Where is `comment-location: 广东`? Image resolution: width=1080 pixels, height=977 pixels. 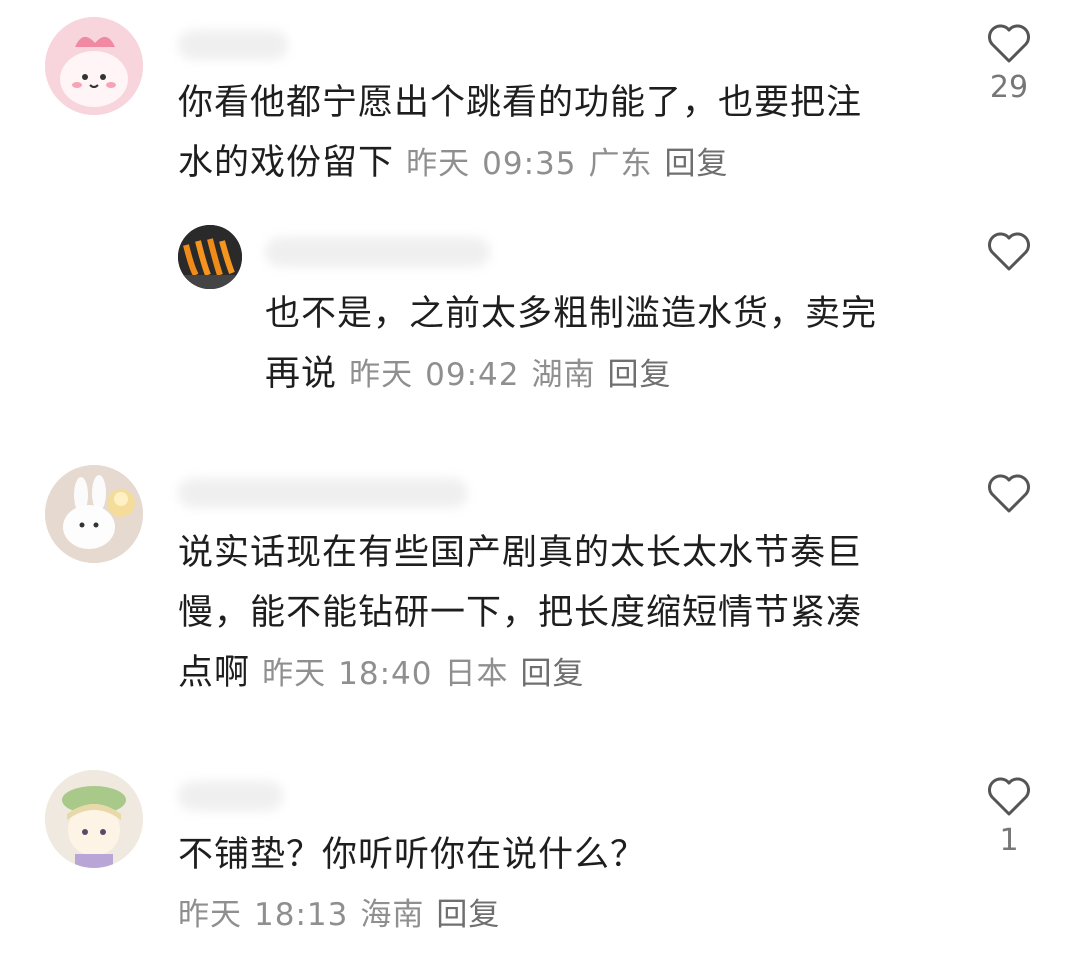
comment-location: 广东 is located at coordinates (620, 164).